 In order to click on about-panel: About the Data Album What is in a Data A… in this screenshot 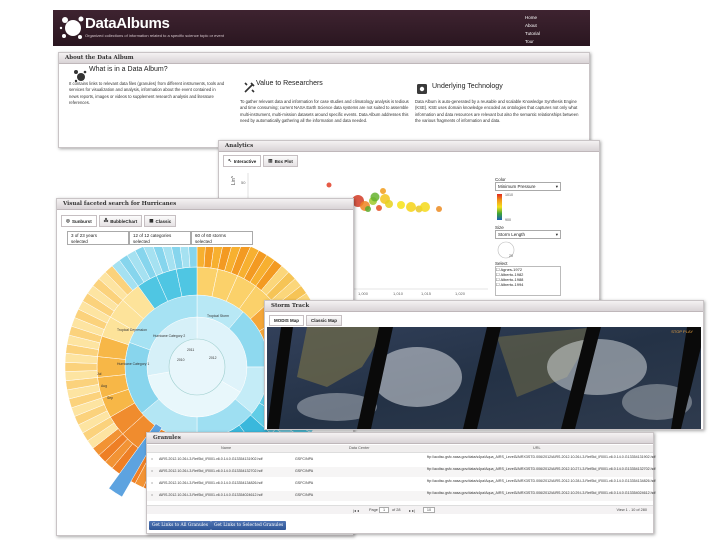, I will do `click(324, 100)`.